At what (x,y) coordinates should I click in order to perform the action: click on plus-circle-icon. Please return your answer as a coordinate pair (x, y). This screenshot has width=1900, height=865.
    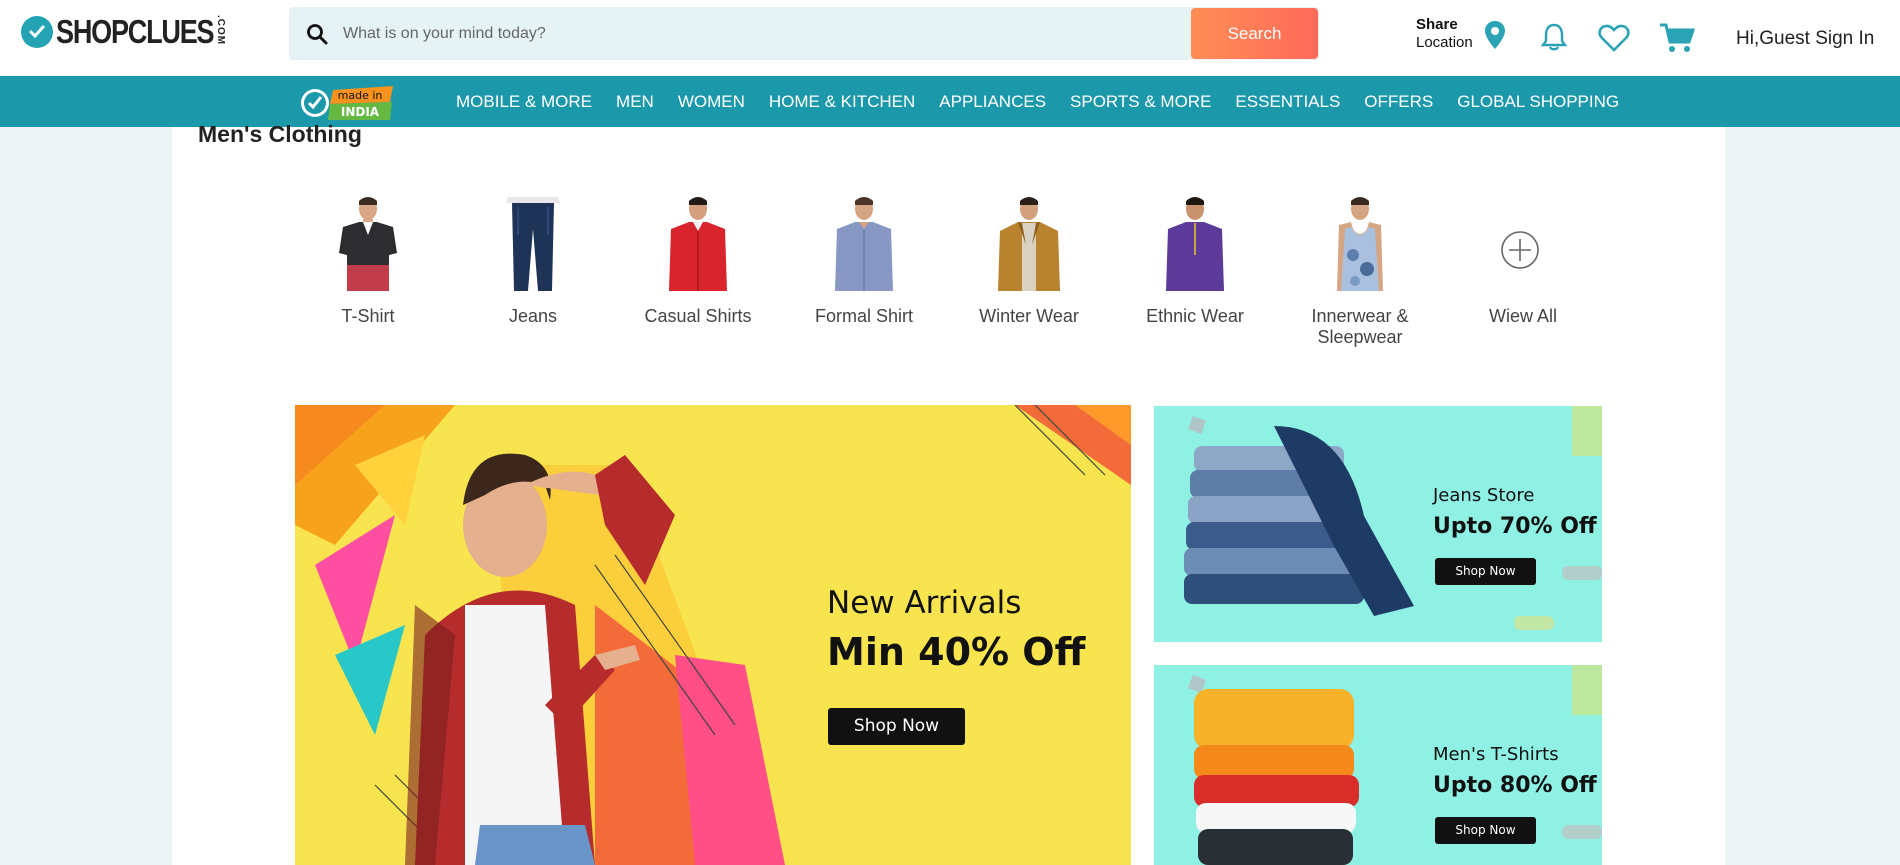
    Looking at the image, I should click on (1520, 250).